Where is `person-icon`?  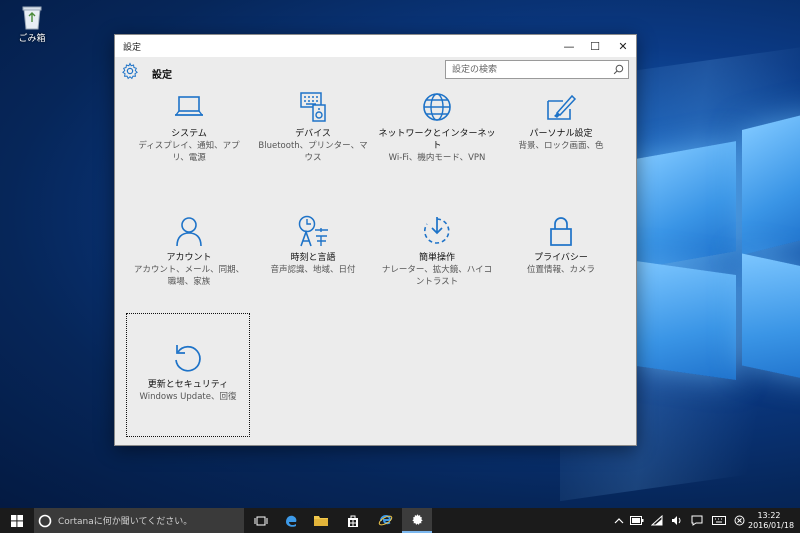 person-icon is located at coordinates (189, 232).